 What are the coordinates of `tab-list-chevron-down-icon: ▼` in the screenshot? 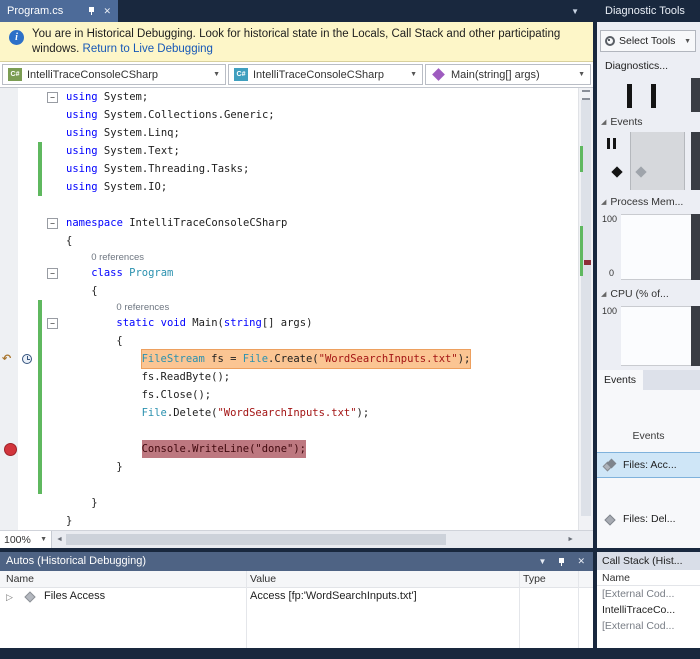 It's located at (575, 11).